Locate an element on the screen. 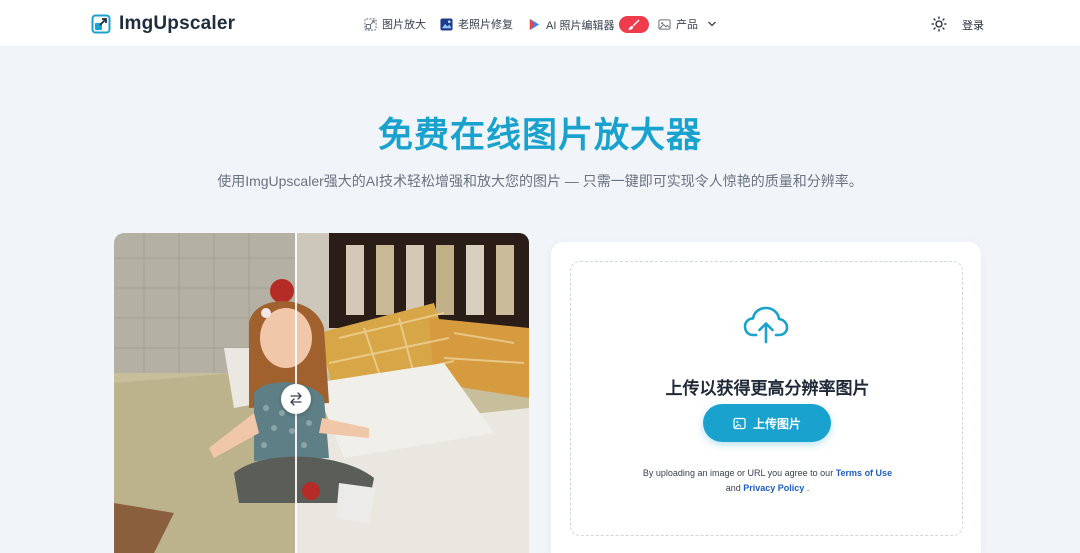  photo-restore-icon is located at coordinates (446, 24).